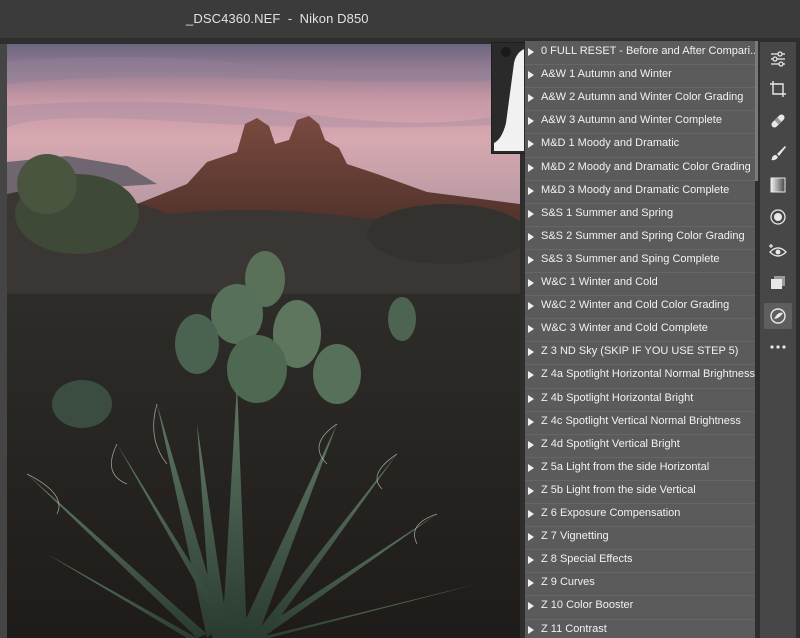 The image size is (800, 638). Describe the element at coordinates (611, 513) in the screenshot. I see `preset-label: Z 6 Exposure Compensation` at that location.